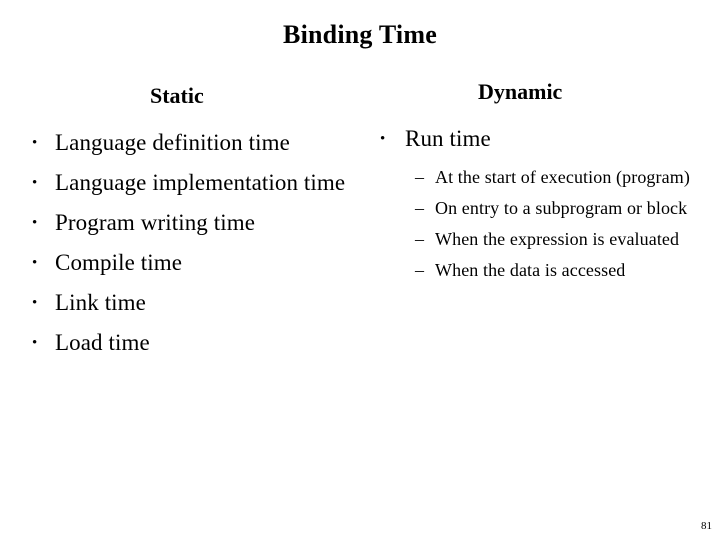  Describe the element at coordinates (561, 208) in the screenshot. I see `sub-list-item-label: On entry to a subprogram or block` at that location.